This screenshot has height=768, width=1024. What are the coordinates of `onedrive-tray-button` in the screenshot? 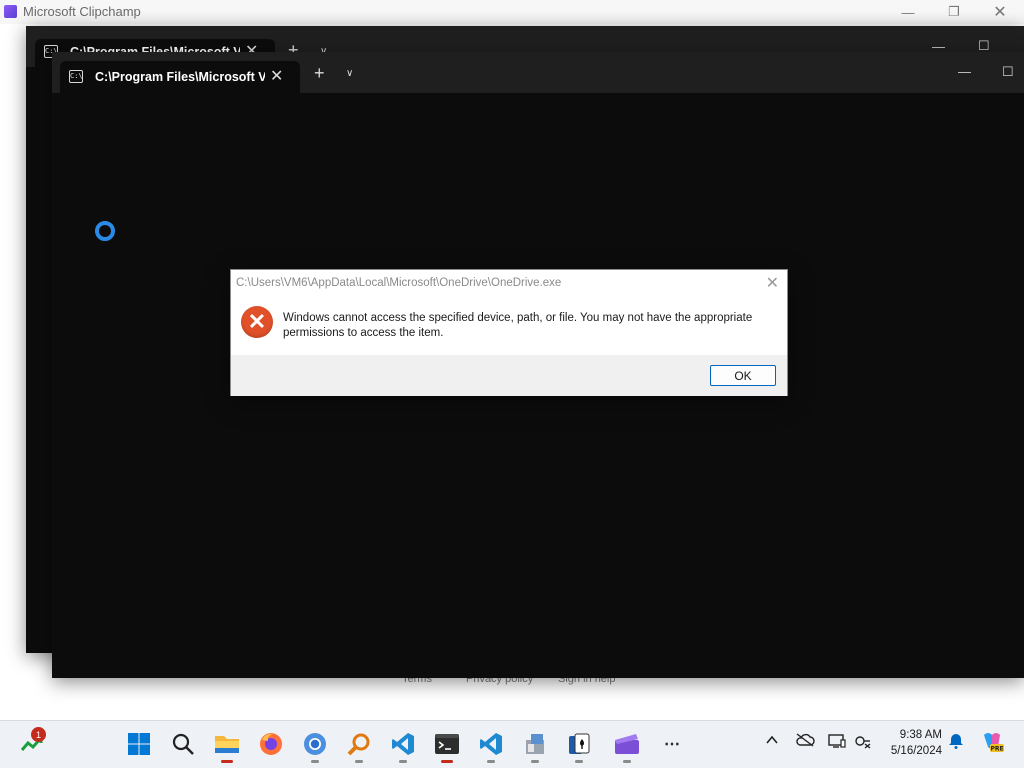 It's located at (805, 741).